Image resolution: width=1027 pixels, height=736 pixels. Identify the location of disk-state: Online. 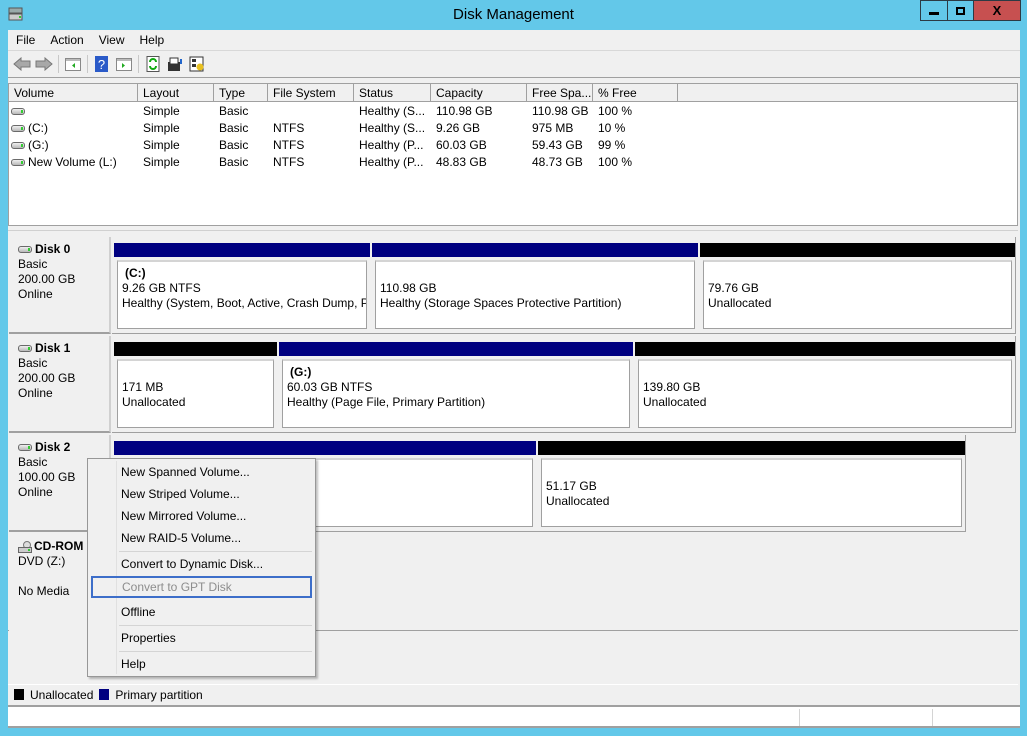
(35, 294).